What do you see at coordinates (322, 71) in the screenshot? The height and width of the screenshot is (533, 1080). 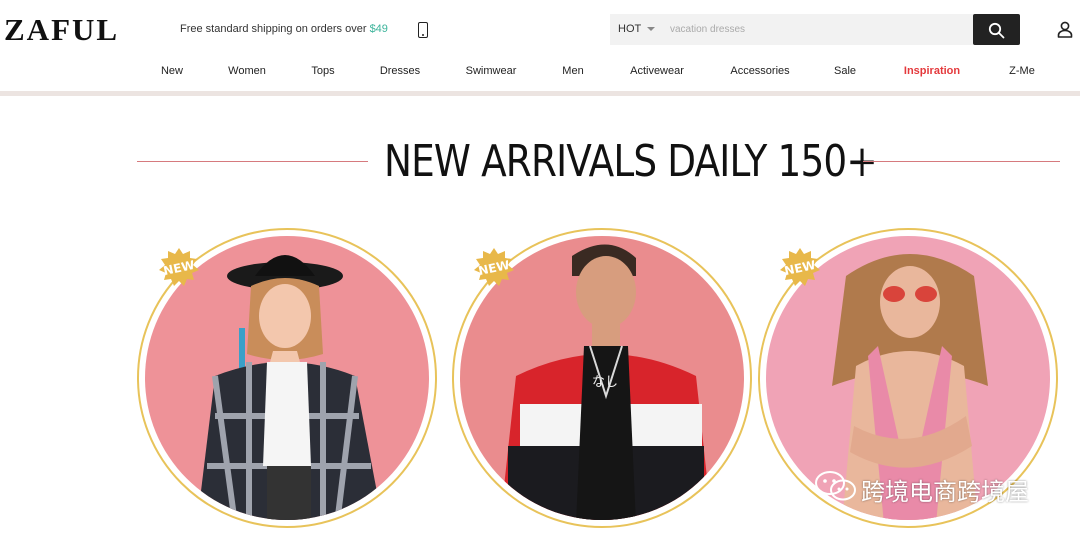 I see `nav-item-tops: Tops` at bounding box center [322, 71].